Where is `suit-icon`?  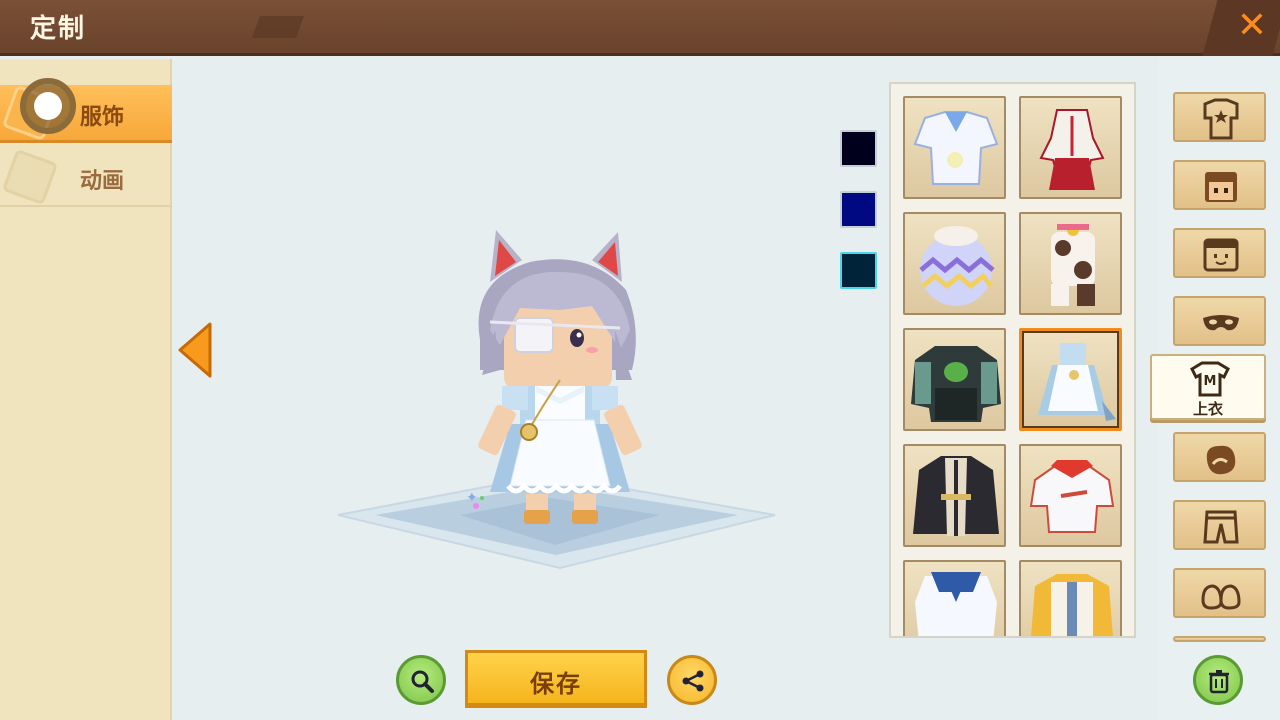
suit-icon is located at coordinates (1221, 119).